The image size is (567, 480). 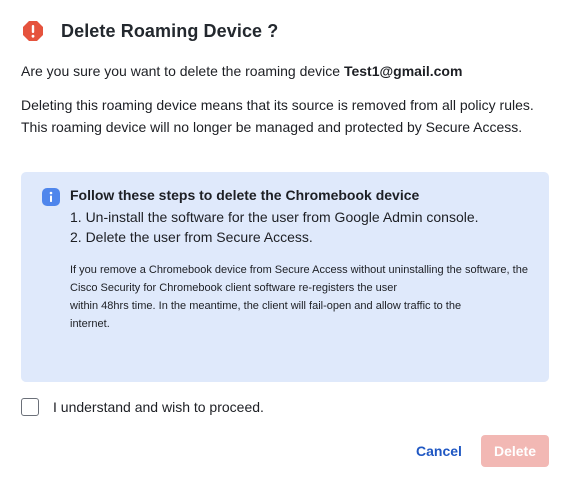 I want to click on device-name: Test1@gmail.com, so click(x=403, y=71).